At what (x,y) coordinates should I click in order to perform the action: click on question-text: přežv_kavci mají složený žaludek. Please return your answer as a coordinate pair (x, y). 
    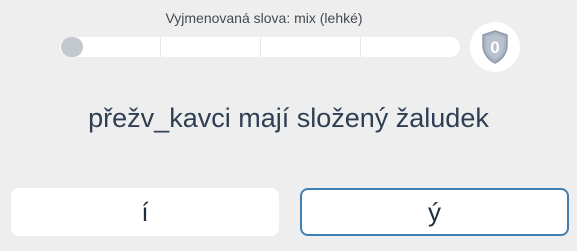
    Looking at the image, I should click on (288, 118).